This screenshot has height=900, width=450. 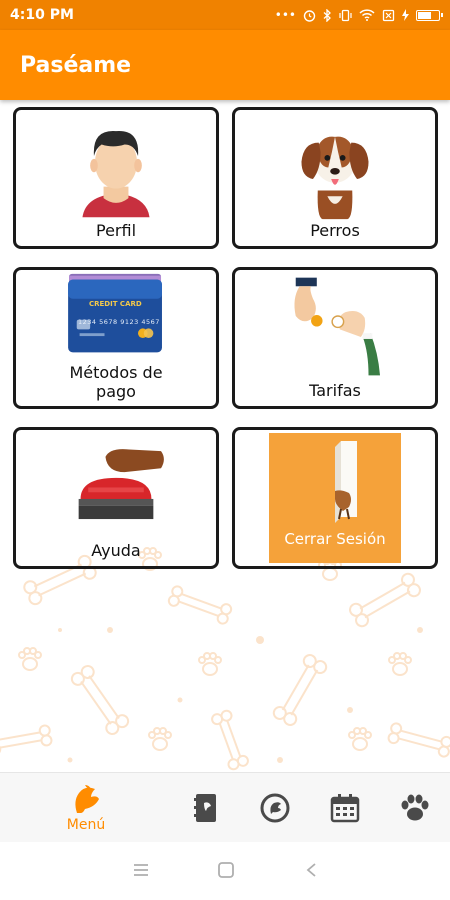 I want to click on money-icon, so click(x=275, y=808).